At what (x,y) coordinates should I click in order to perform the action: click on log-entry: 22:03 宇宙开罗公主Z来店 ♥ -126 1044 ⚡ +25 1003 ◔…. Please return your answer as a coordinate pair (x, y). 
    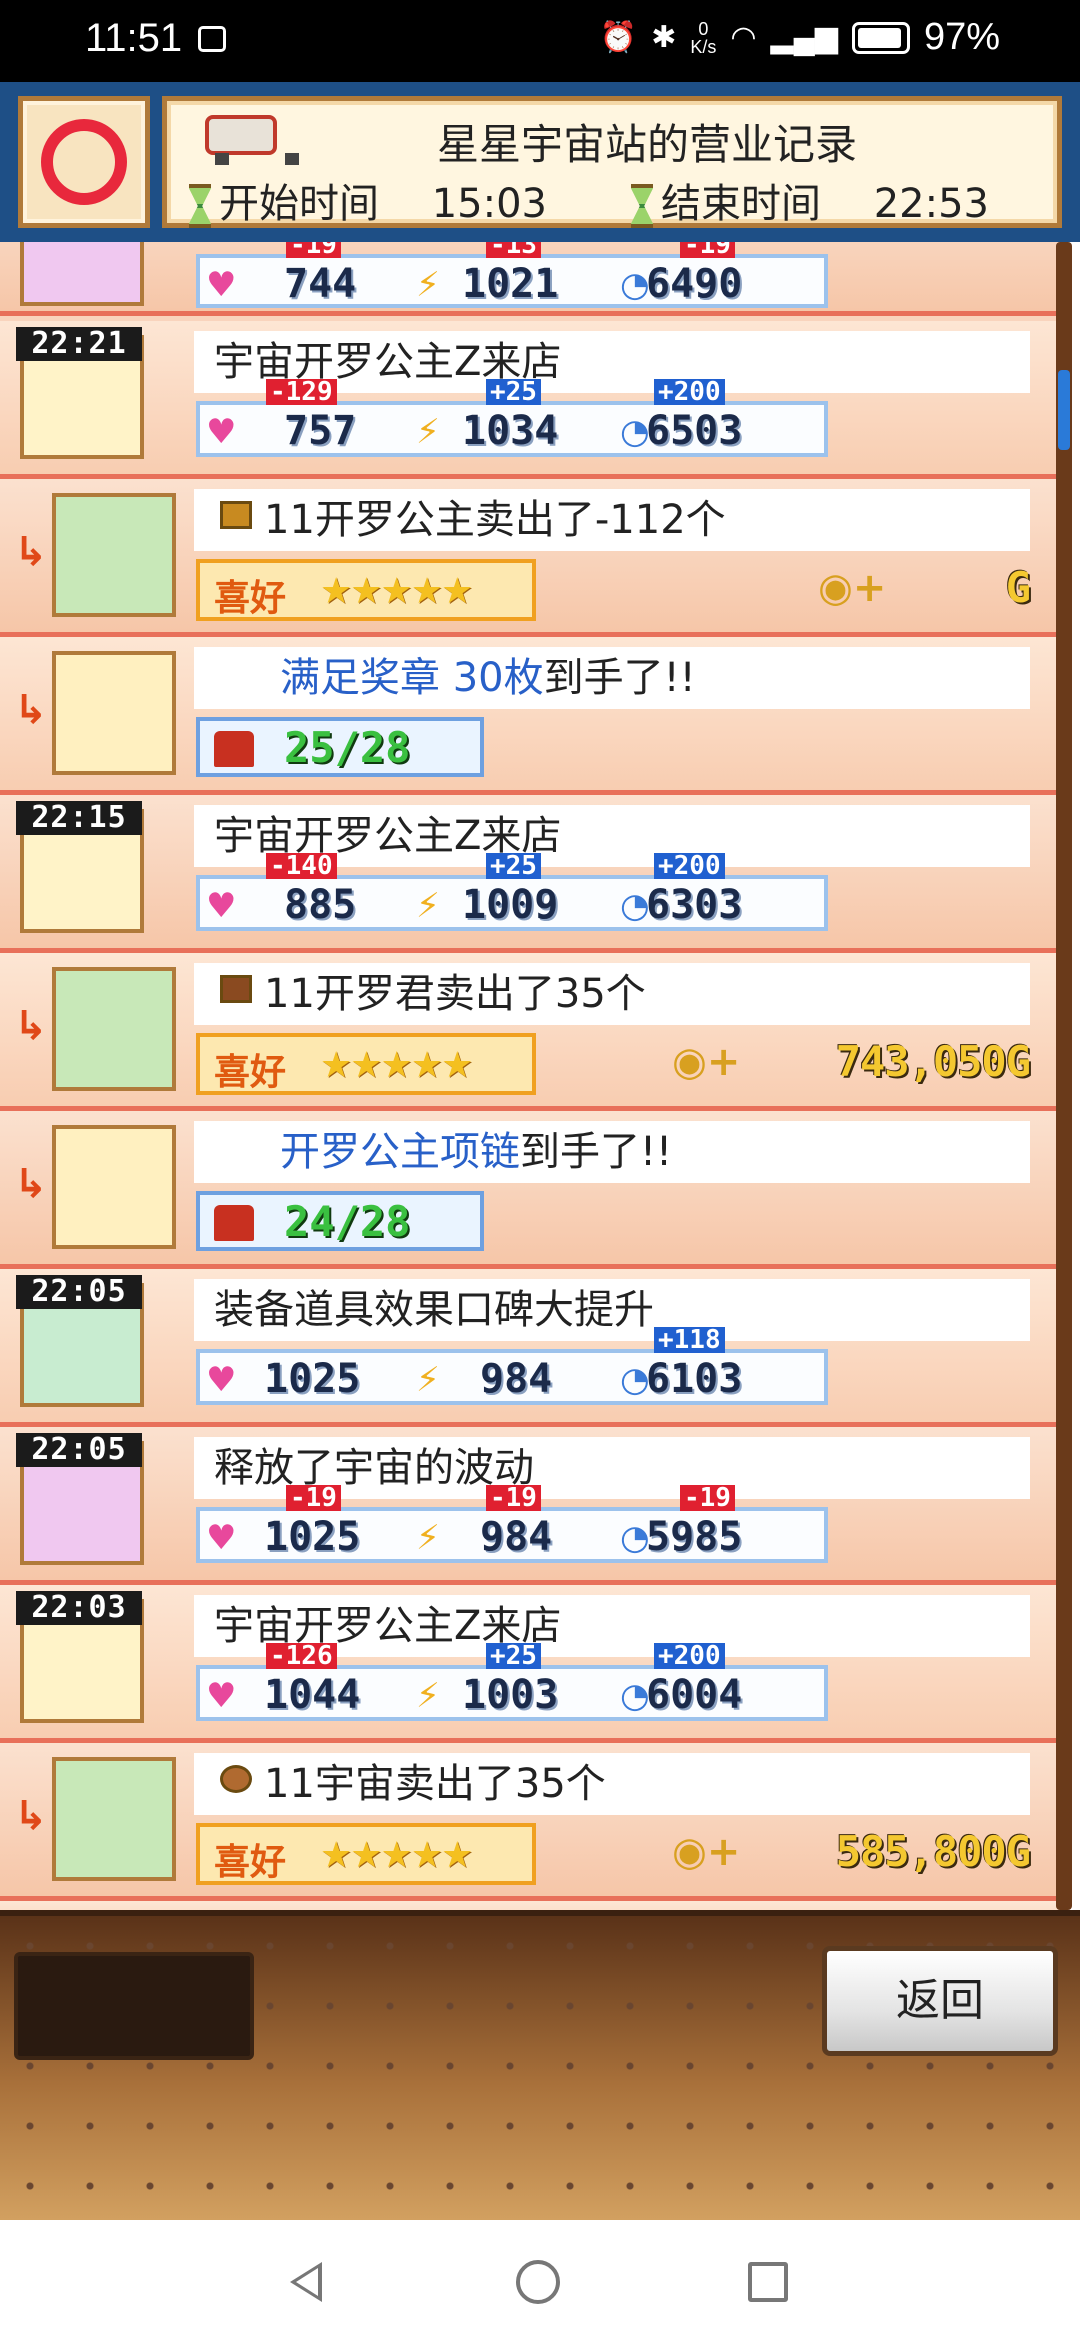
    Looking at the image, I should click on (530, 1664).